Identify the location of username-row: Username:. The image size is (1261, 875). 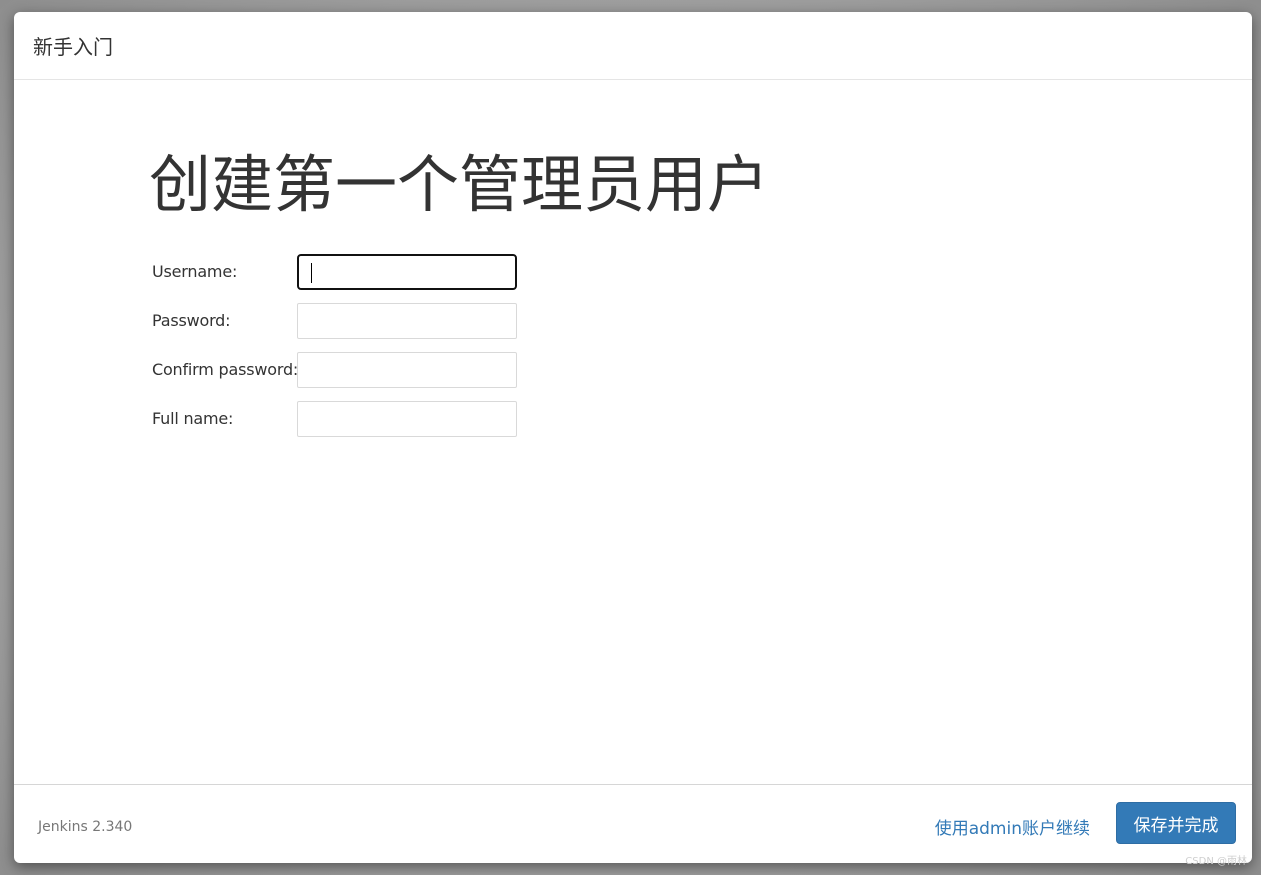
(352, 272).